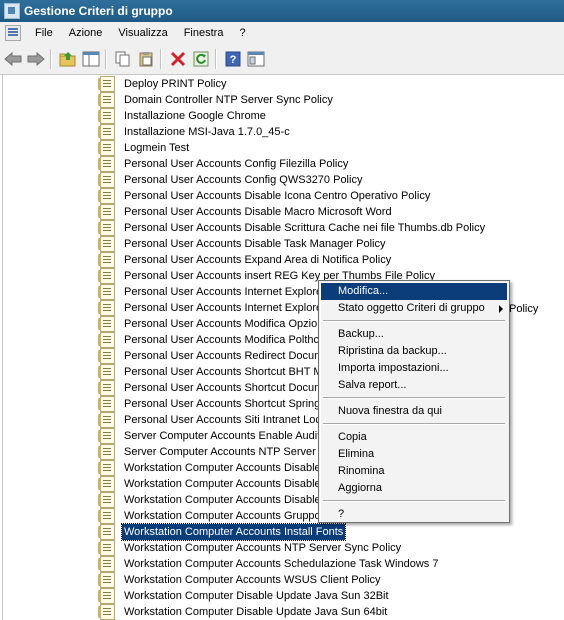  I want to click on tree-item: Workstation Computer Accounts Disable C, so click(216, 500).